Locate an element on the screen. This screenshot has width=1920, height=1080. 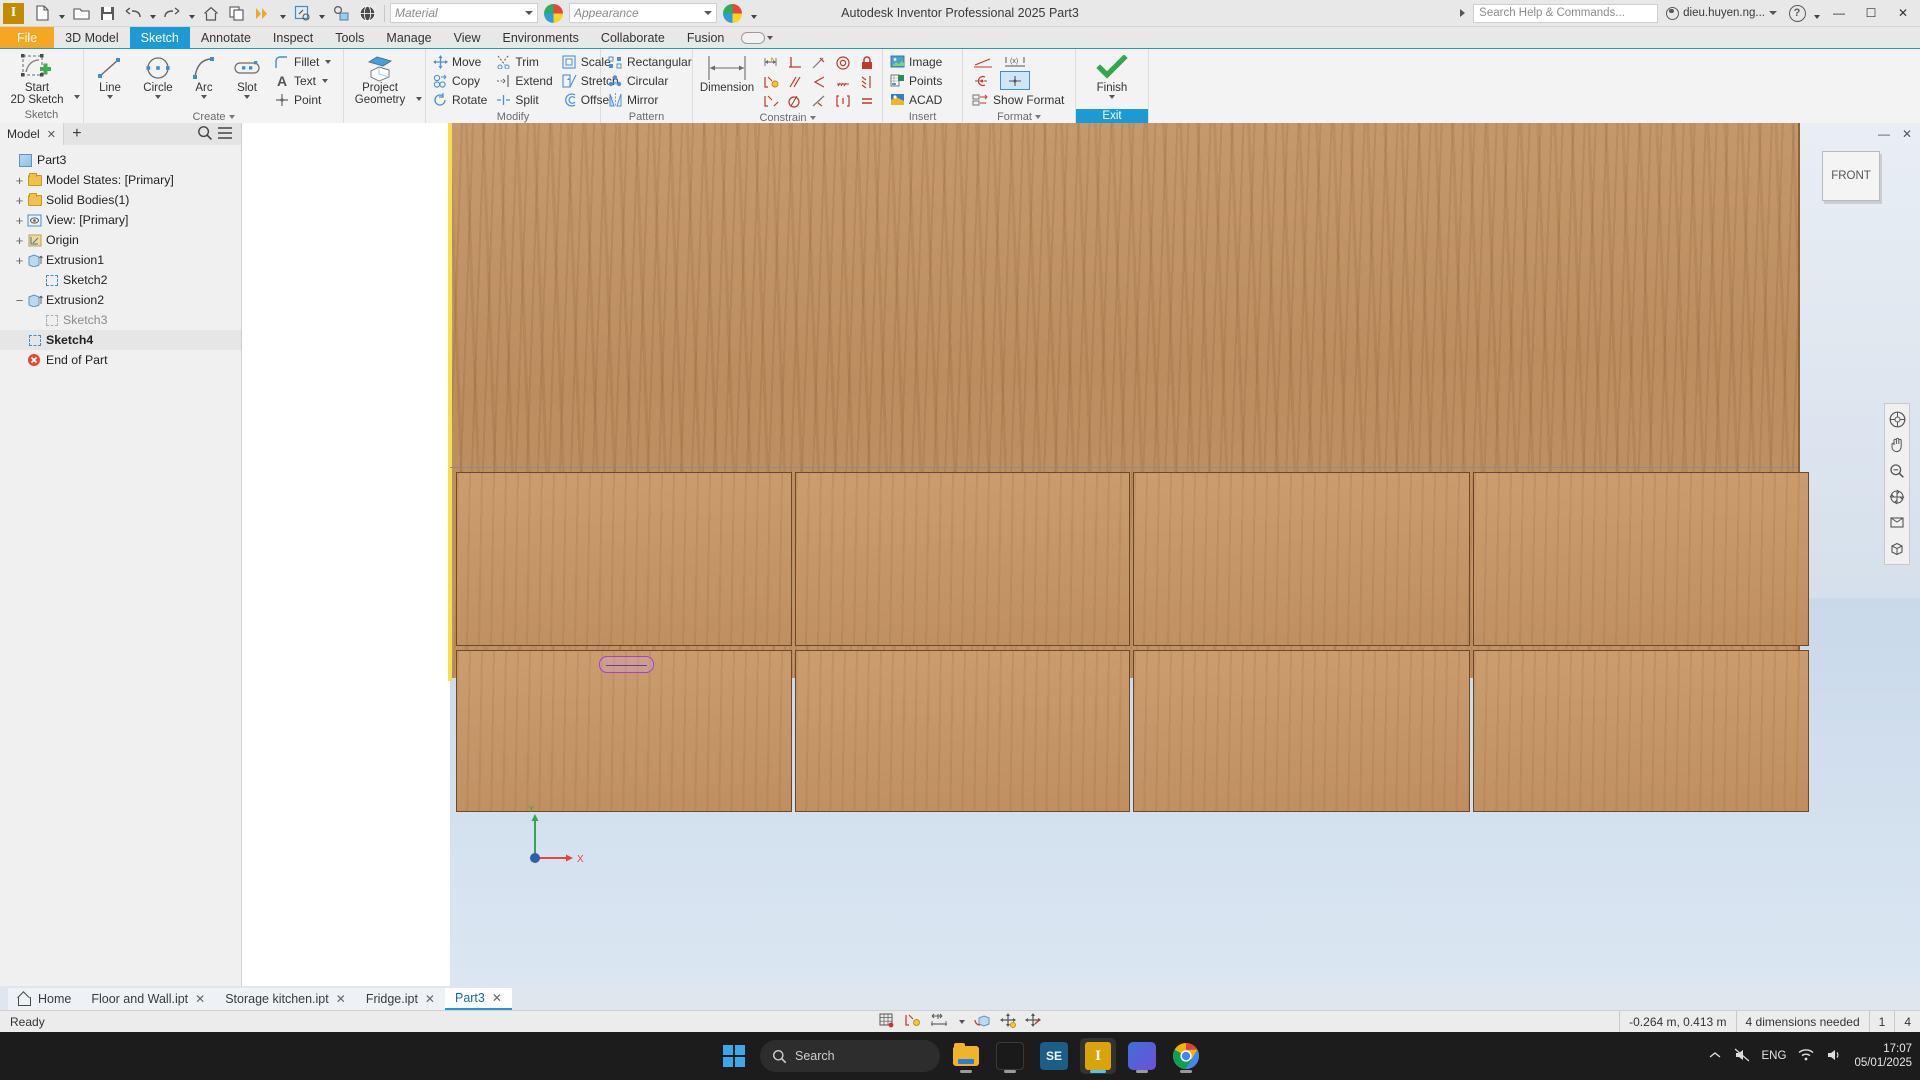
sublime-editor-icon: SE is located at coordinates (1054, 1056).